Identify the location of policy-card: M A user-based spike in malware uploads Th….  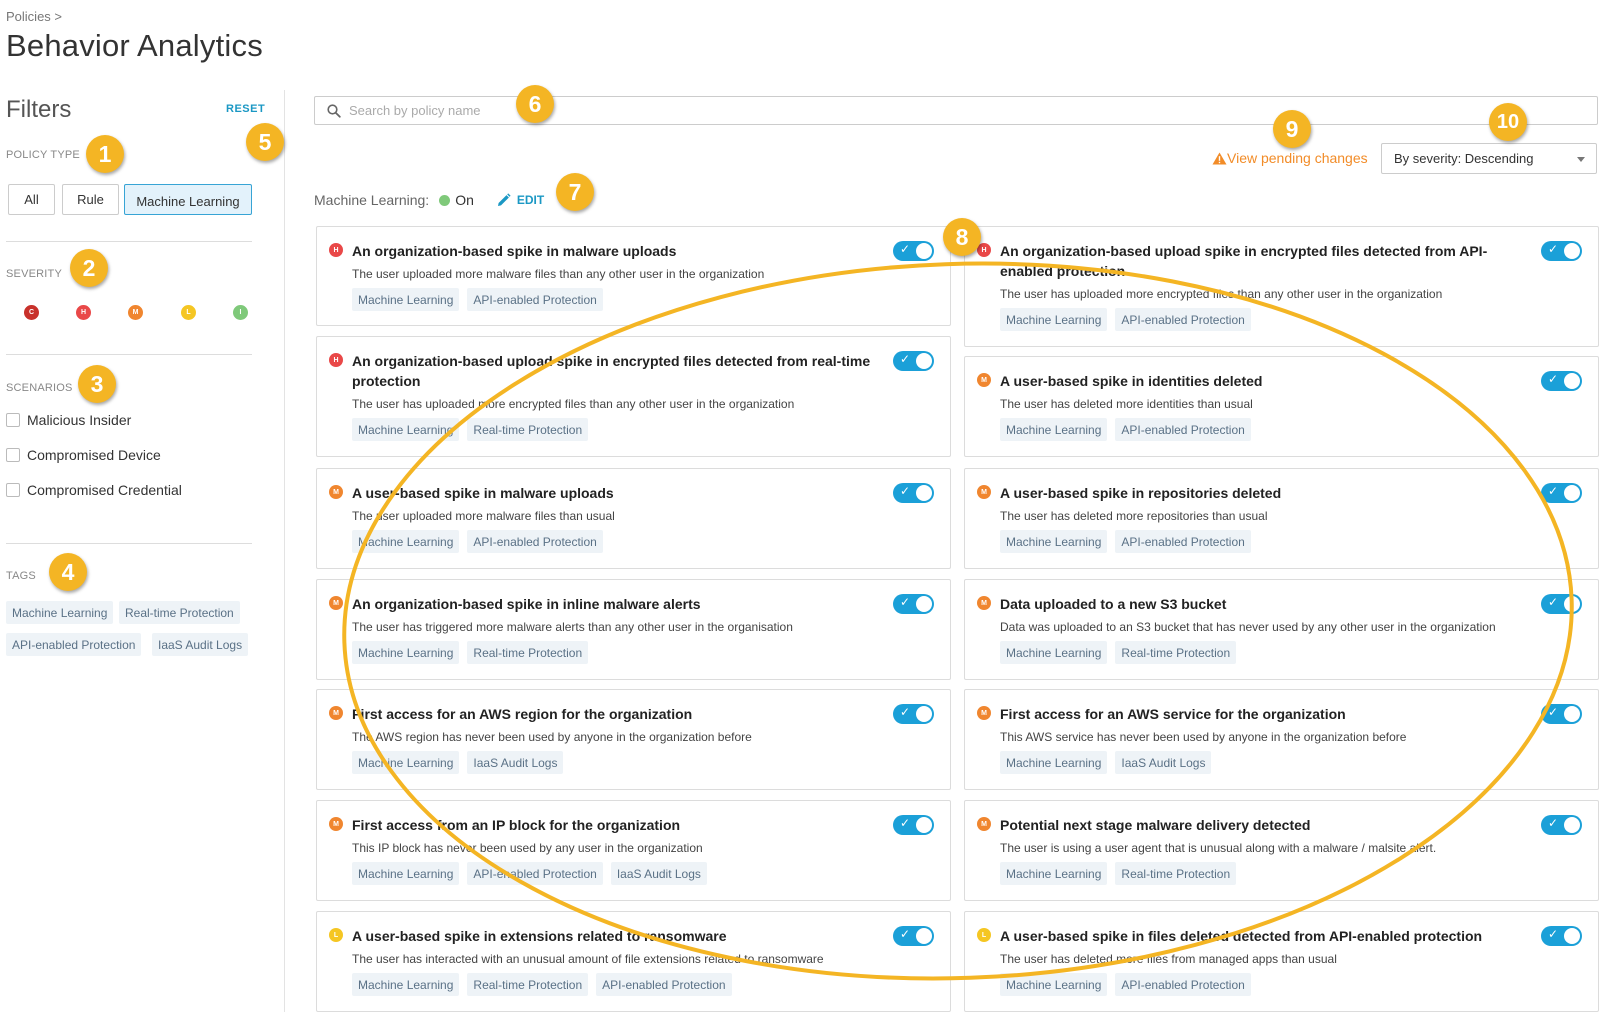
(633, 518).